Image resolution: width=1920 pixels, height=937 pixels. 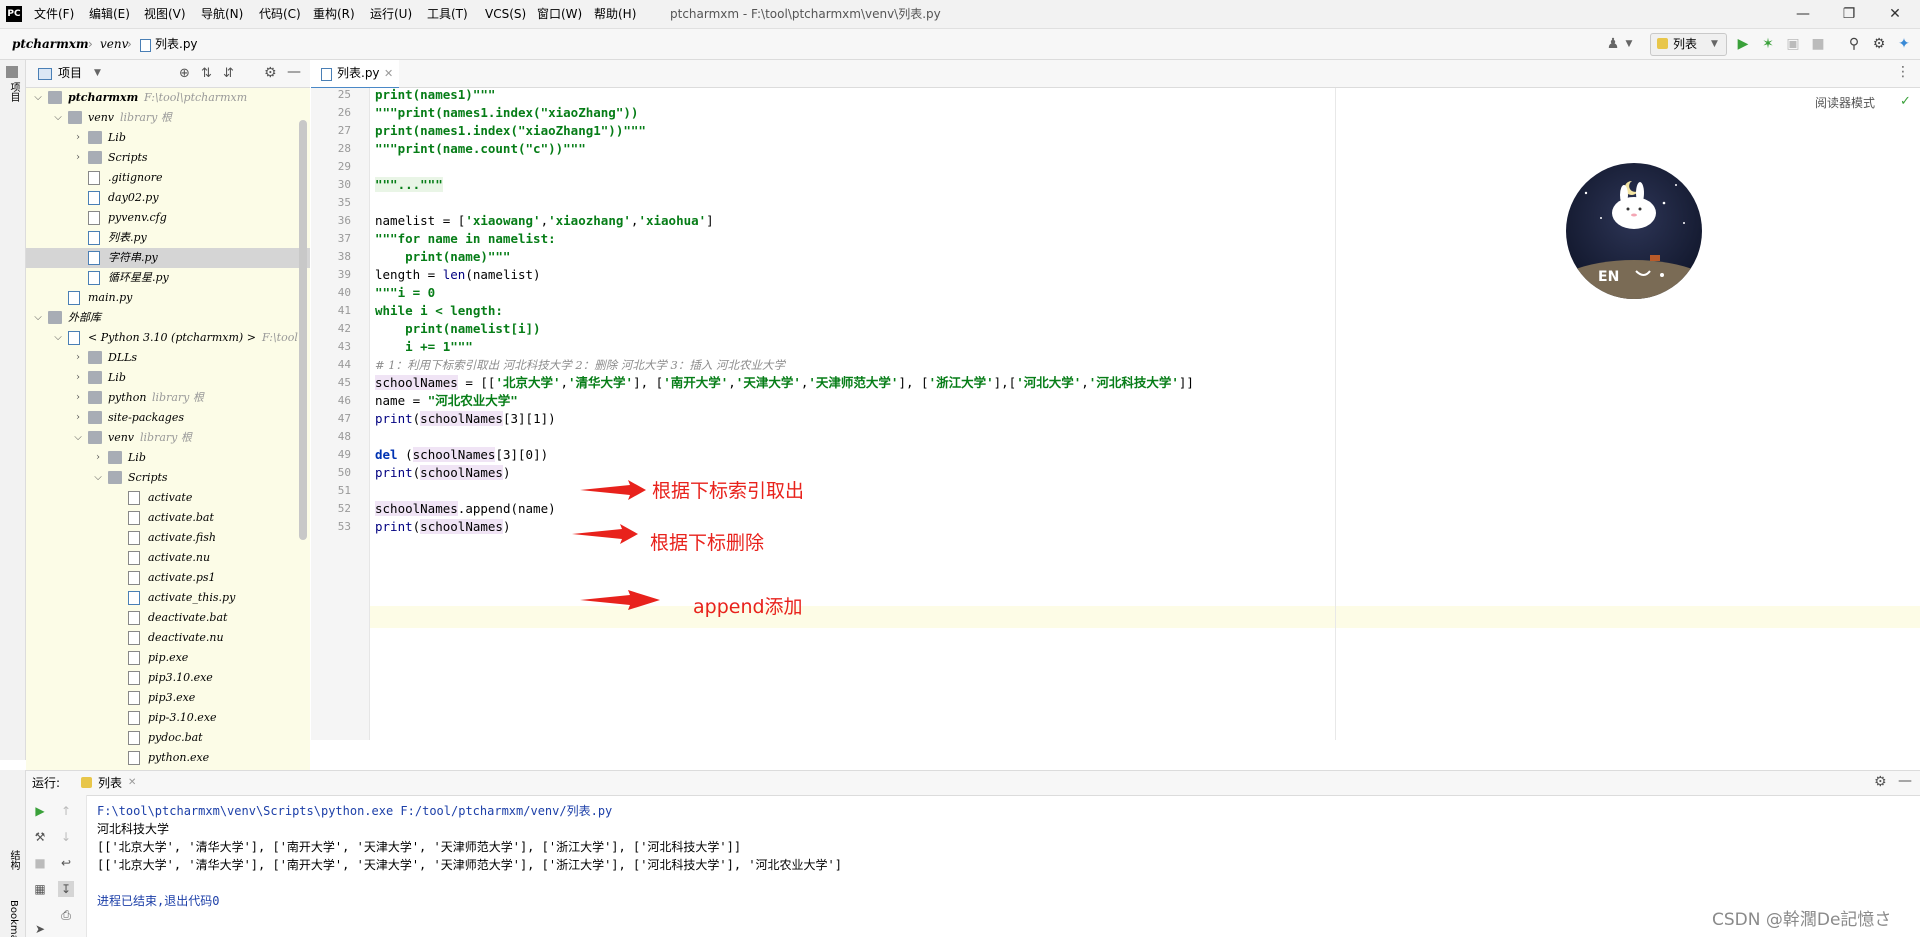 I want to click on coverage-icon: ▣, so click(x=1793, y=44).